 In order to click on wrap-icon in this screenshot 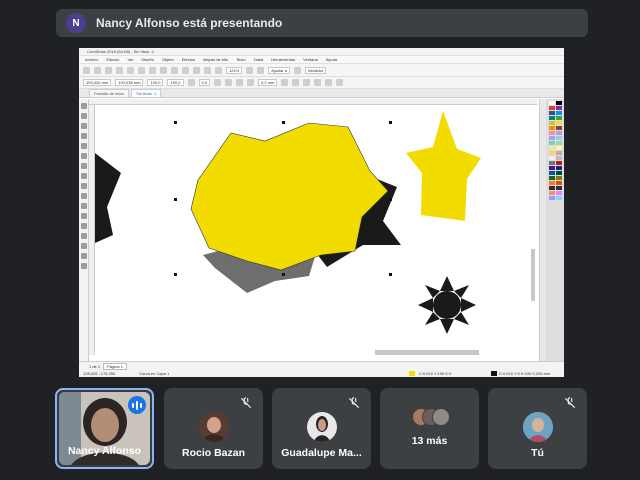, I will do `click(318, 82)`.